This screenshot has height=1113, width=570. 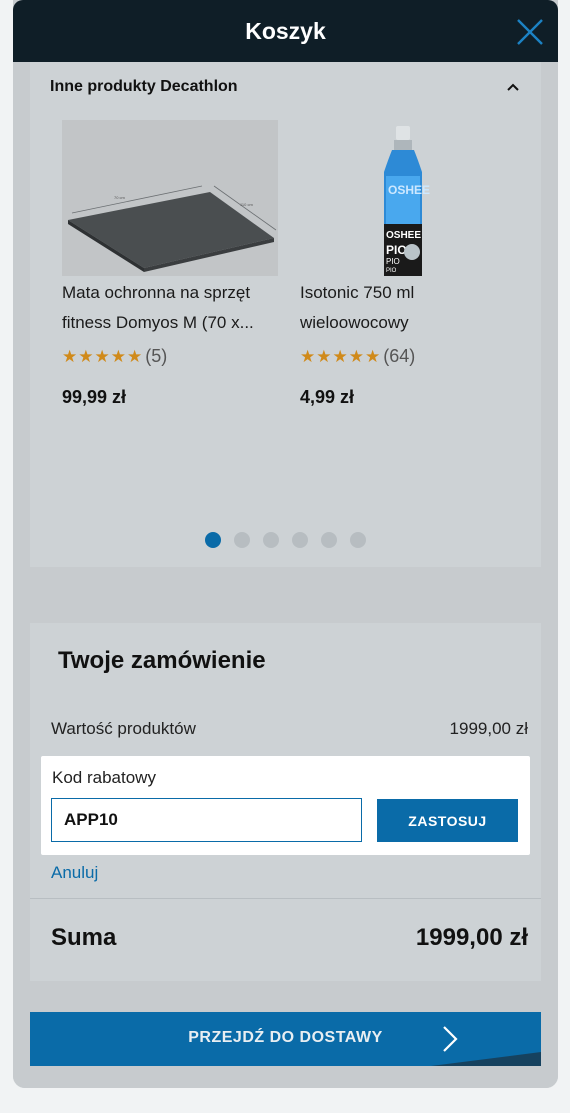 What do you see at coordinates (123, 728) in the screenshot?
I see `products-value-label: Wartość produktów` at bounding box center [123, 728].